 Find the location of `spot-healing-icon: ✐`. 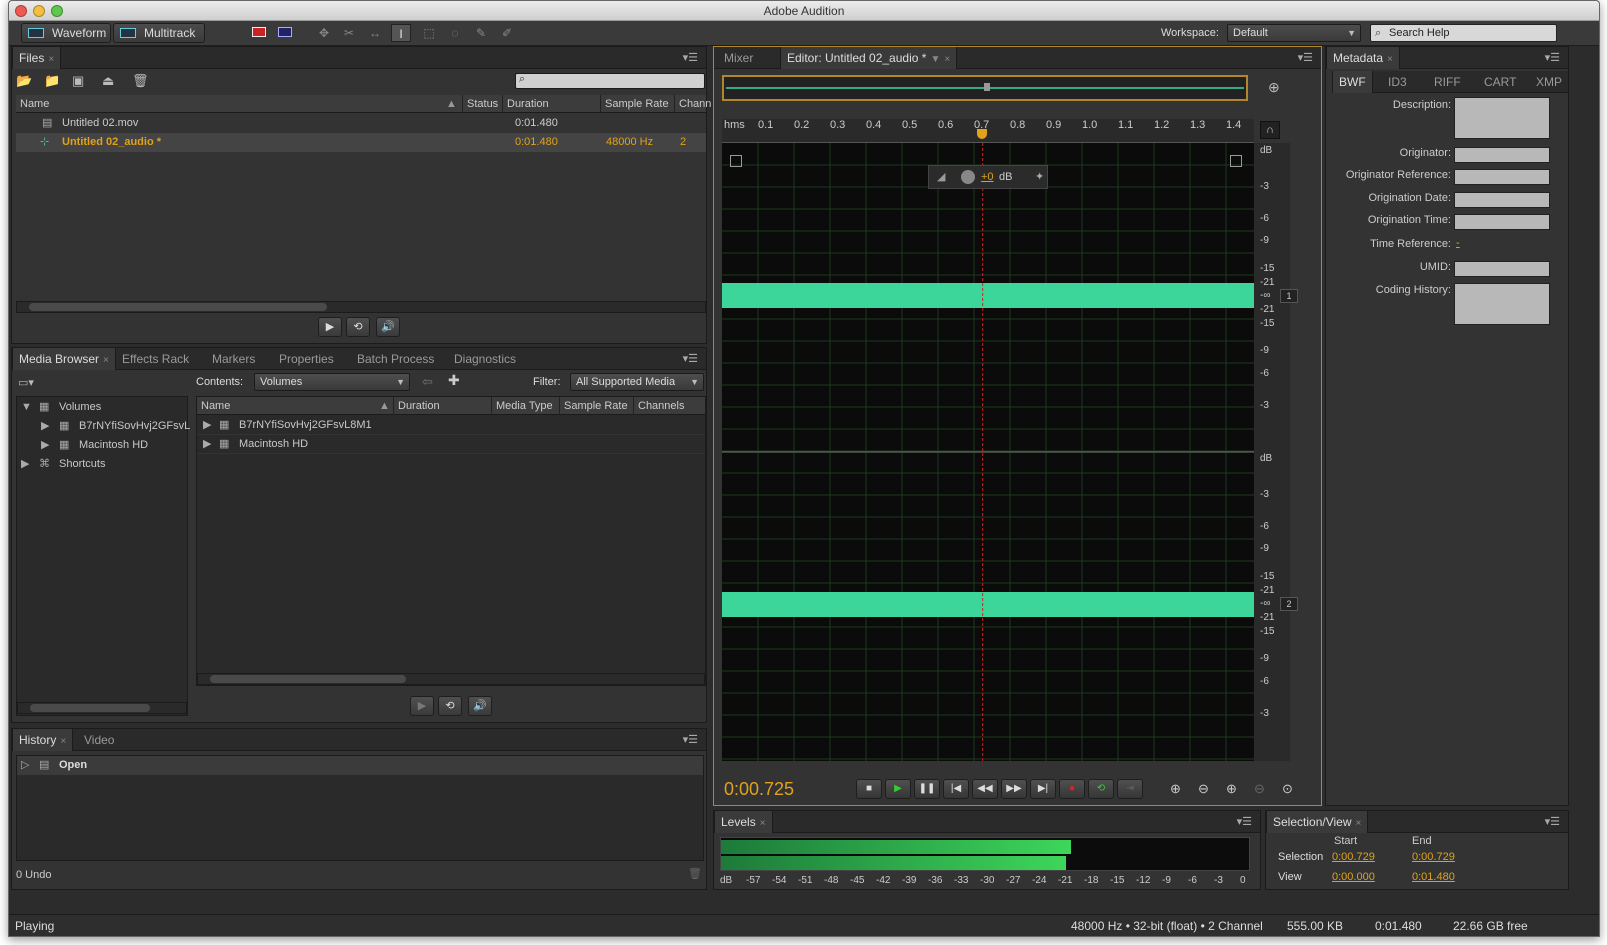

spot-healing-icon: ✐ is located at coordinates (507, 33).